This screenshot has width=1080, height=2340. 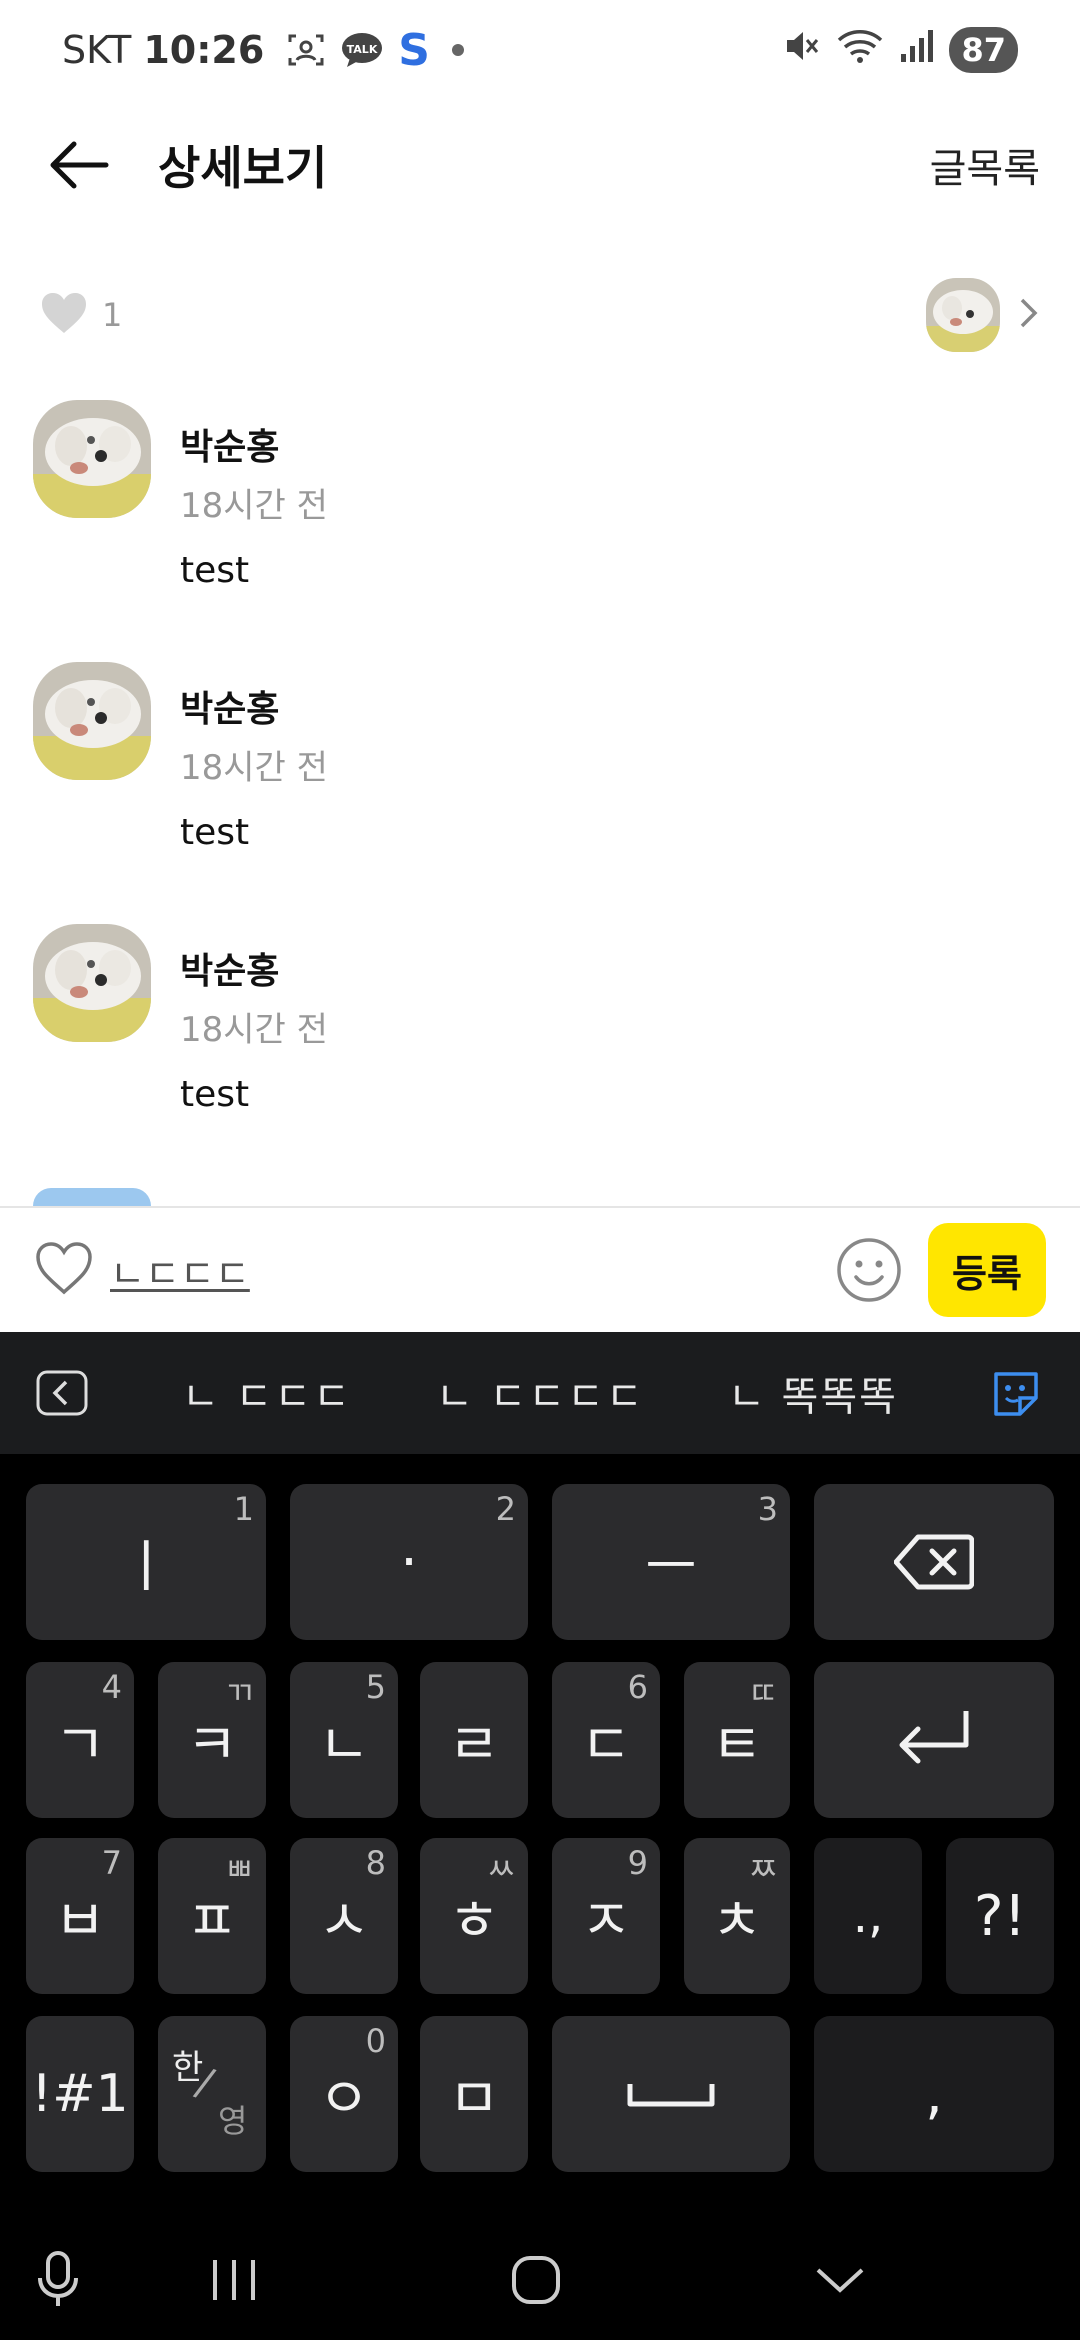 I want to click on key-hint: ㅉ, so click(x=763, y=1869).